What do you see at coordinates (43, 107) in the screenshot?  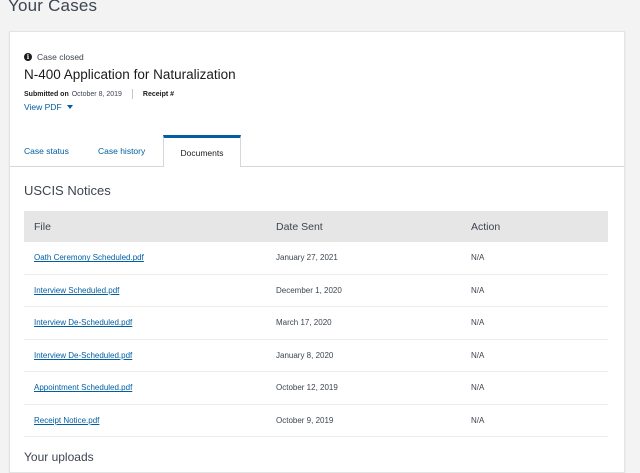 I see `view-pdf-label: View PDF` at bounding box center [43, 107].